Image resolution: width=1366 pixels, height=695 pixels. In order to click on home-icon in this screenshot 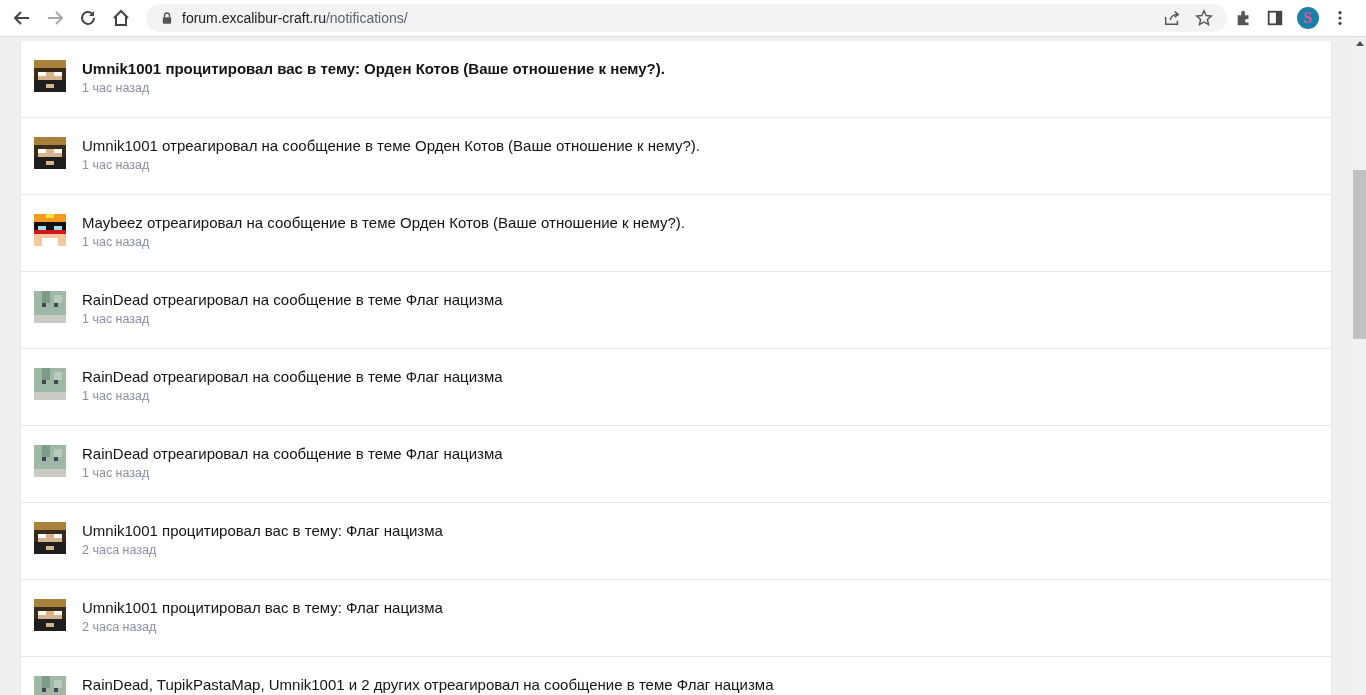, I will do `click(121, 18)`.